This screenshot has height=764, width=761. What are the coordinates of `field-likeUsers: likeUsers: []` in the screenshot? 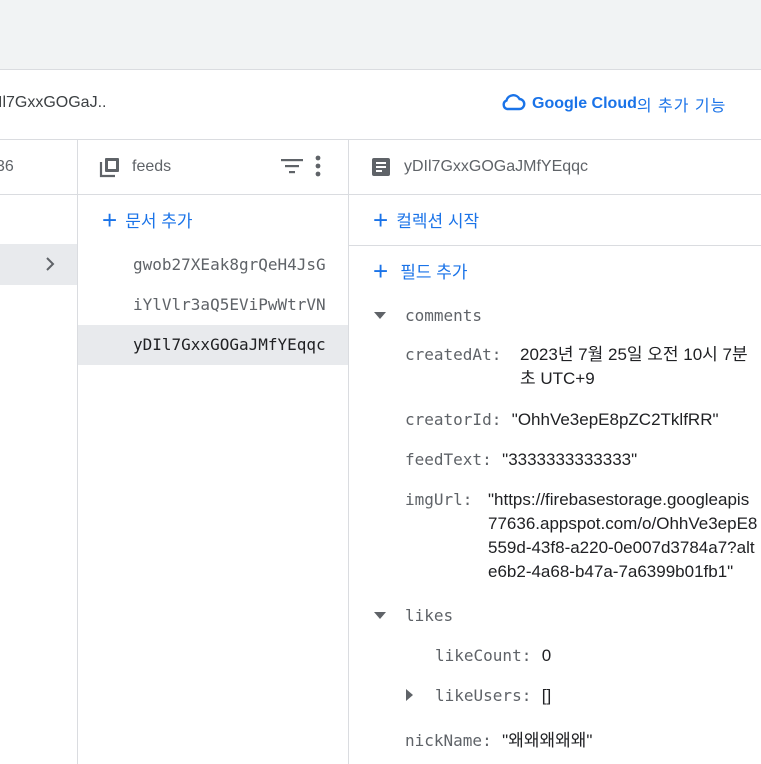 It's located at (493, 696).